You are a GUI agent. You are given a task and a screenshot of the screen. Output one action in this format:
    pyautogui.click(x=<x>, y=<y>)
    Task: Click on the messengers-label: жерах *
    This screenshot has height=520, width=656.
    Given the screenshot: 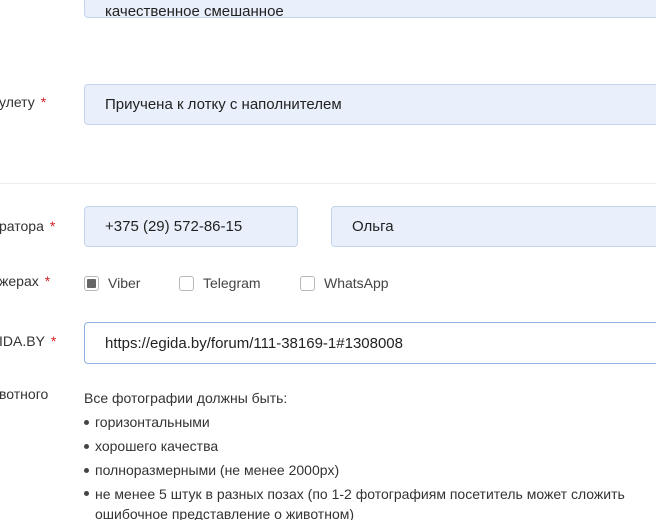 What is the action you would take?
    pyautogui.click(x=25, y=281)
    